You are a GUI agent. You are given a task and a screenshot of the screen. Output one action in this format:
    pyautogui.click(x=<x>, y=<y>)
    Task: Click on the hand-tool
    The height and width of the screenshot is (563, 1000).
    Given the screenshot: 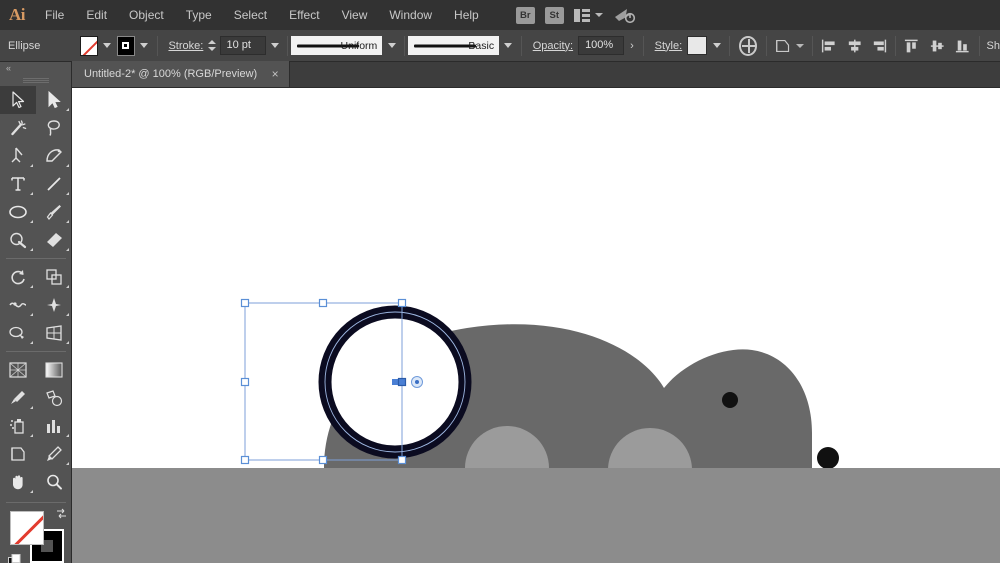 What is the action you would take?
    pyautogui.click(x=18, y=482)
    